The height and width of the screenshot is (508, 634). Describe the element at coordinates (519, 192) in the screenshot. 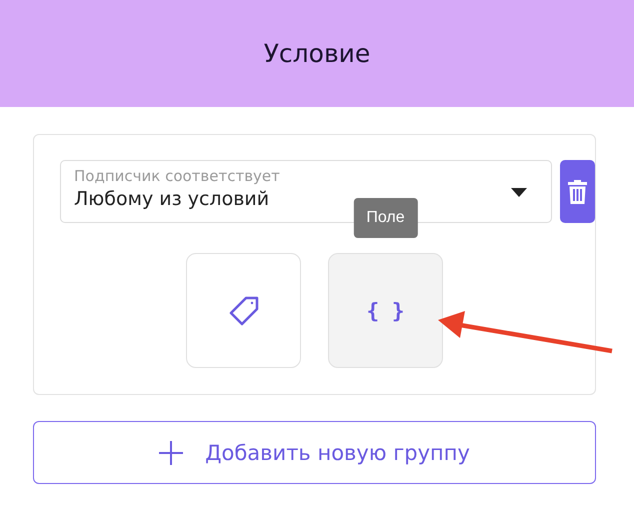

I see `caret-icon` at that location.